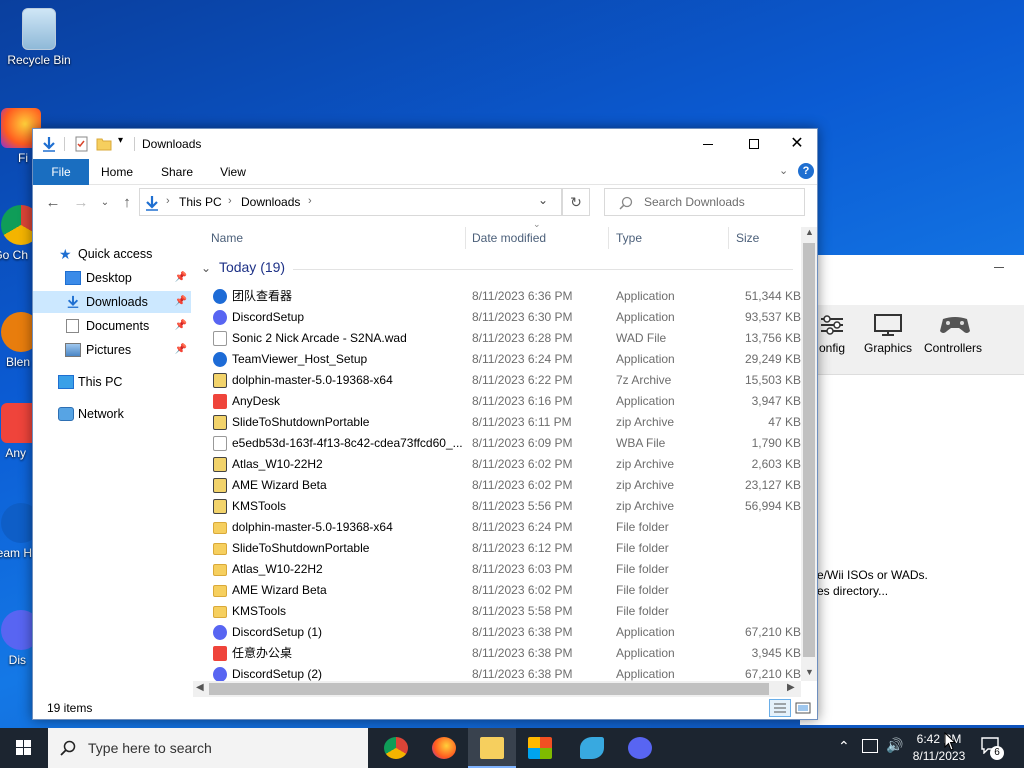 This screenshot has width=1024, height=768. Describe the element at coordinates (522, 611) in the screenshot. I see `file-date-modified: 8/11/2023 5:58 PM` at that location.